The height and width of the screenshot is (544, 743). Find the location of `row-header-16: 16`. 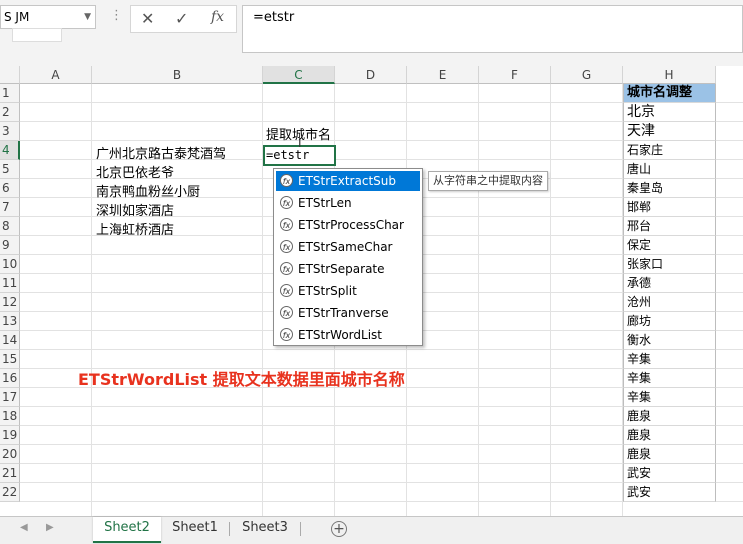

row-header-16: 16 is located at coordinates (10, 378).